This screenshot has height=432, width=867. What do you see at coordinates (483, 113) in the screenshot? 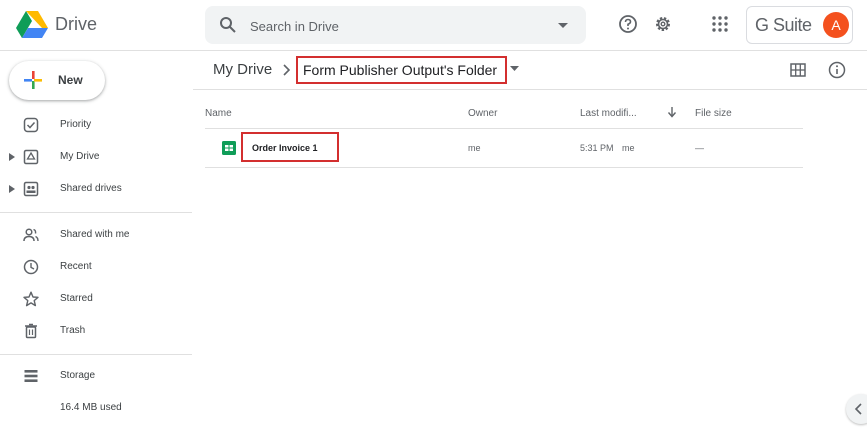
I see `column-header-owner: Owner` at bounding box center [483, 113].